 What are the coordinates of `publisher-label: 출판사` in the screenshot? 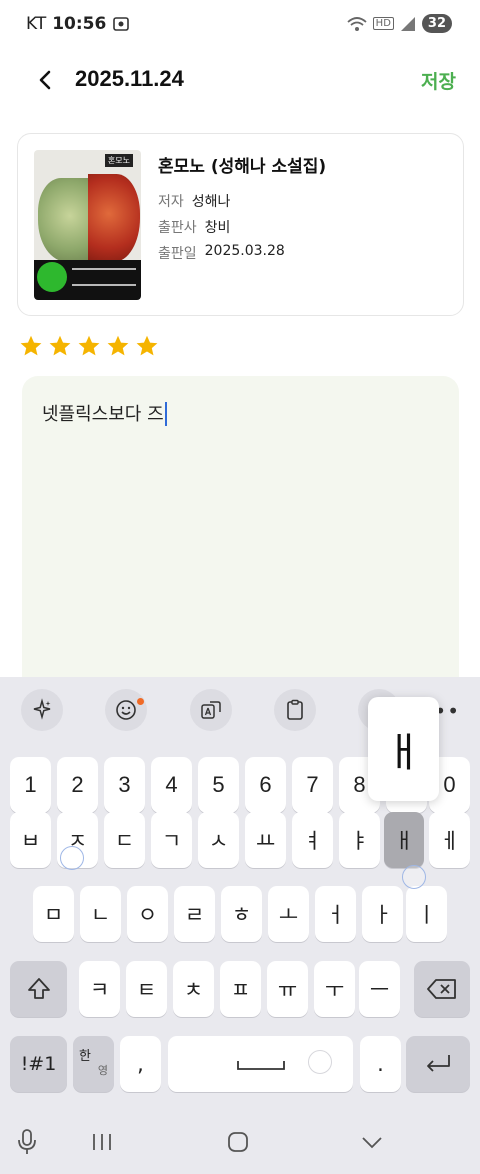 It's located at (177, 228).